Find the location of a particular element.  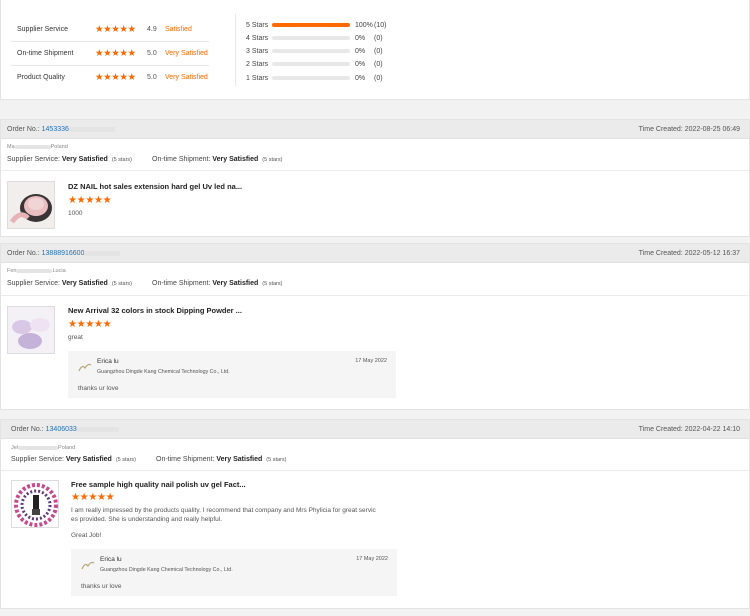

buyer-name: Ma is located at coordinates (11, 147).